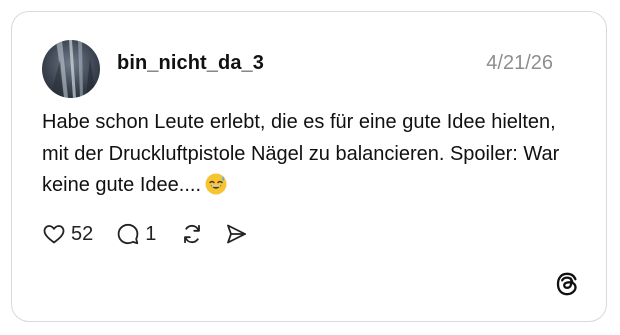 The height and width of the screenshot is (335, 620). I want to click on grinning-face-with-sweat-icon, so click(216, 184).